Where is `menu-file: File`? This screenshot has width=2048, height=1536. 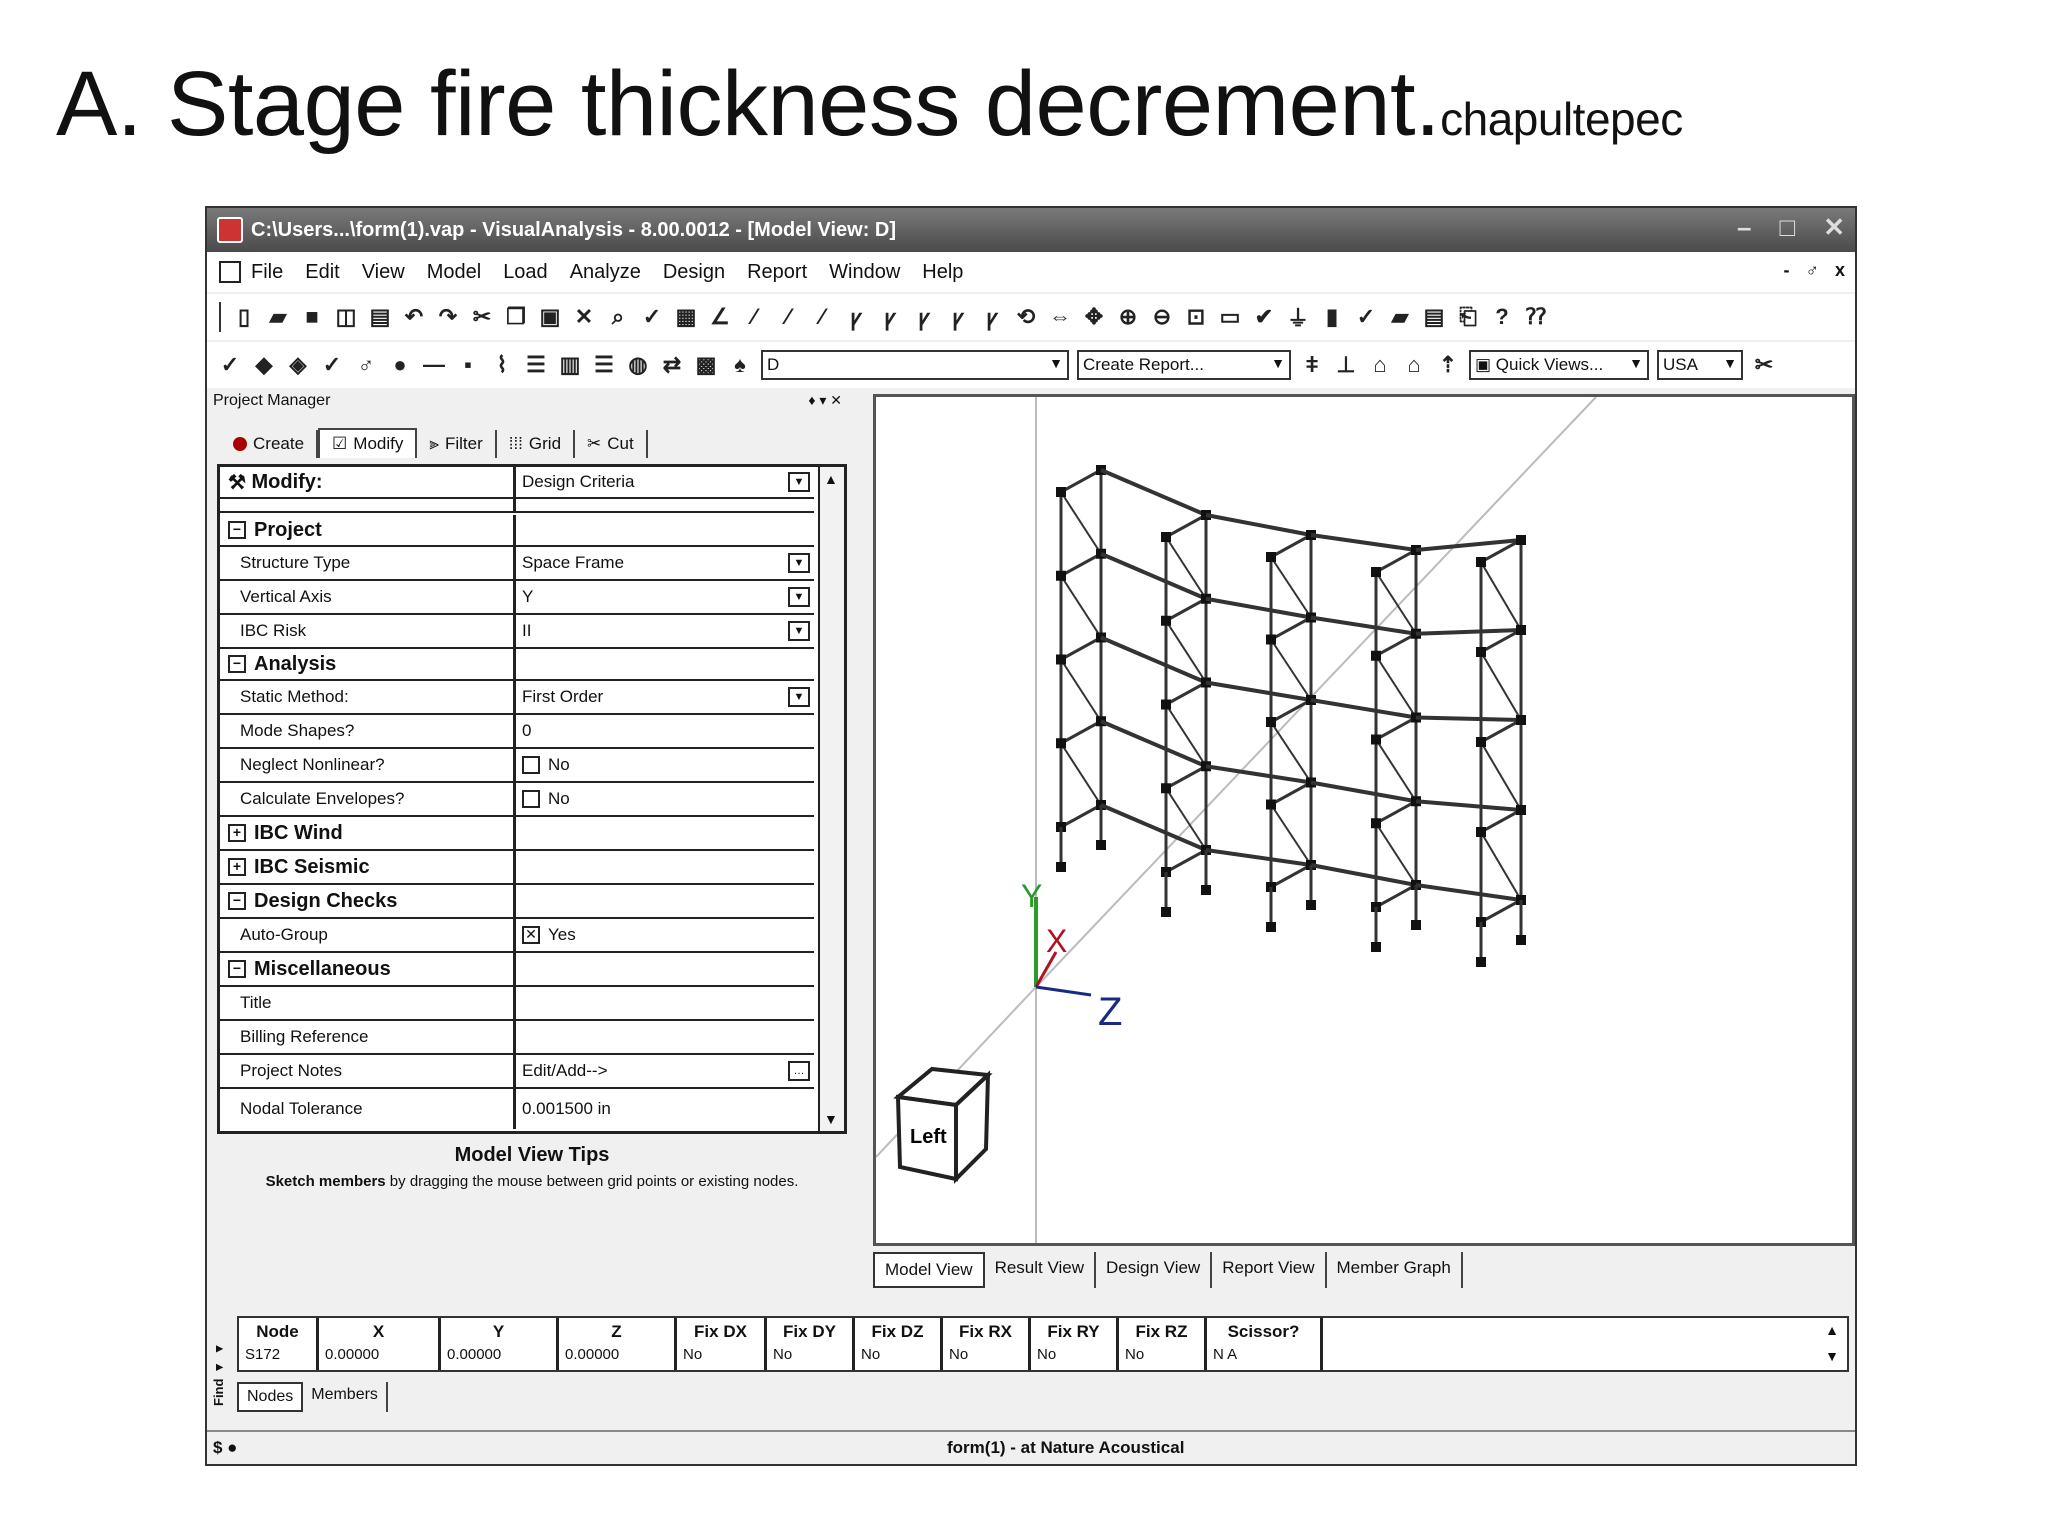
menu-file: File is located at coordinates (267, 272).